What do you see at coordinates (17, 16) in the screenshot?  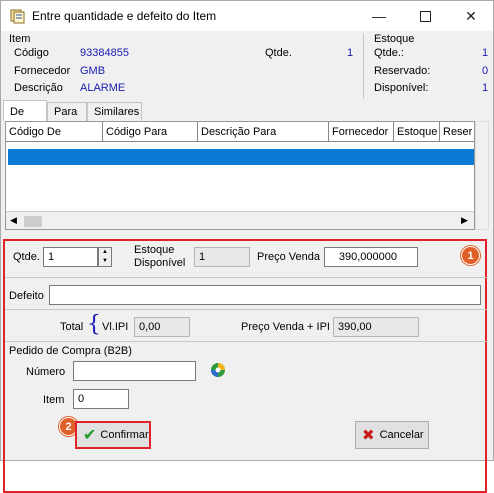 I see `app-icon` at bounding box center [17, 16].